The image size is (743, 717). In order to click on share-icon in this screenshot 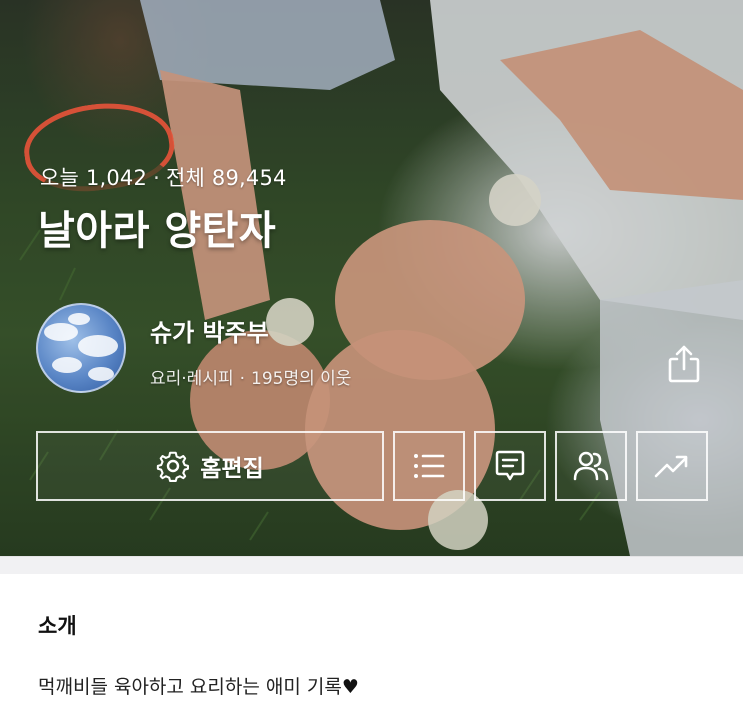, I will do `click(684, 364)`.